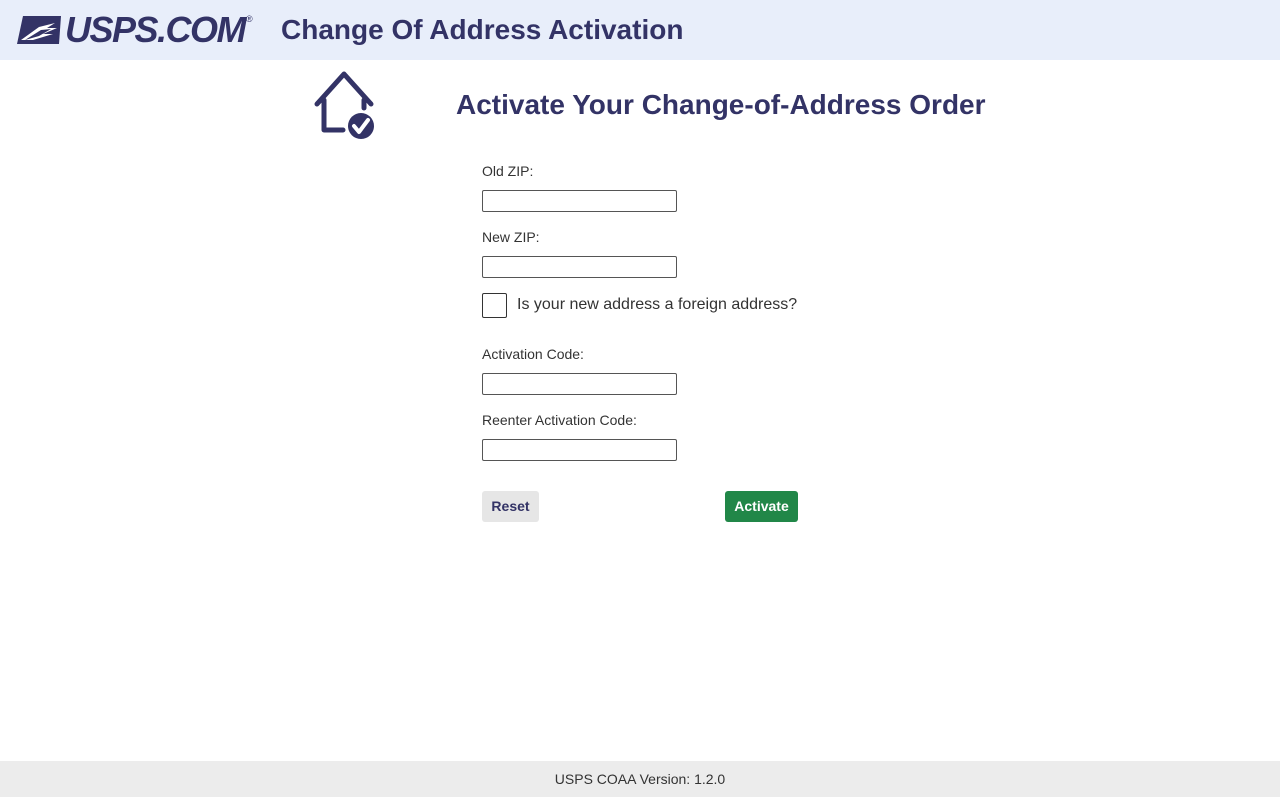 The image size is (1280, 800). Describe the element at coordinates (39, 30) in the screenshot. I see `eagle-icon` at that location.